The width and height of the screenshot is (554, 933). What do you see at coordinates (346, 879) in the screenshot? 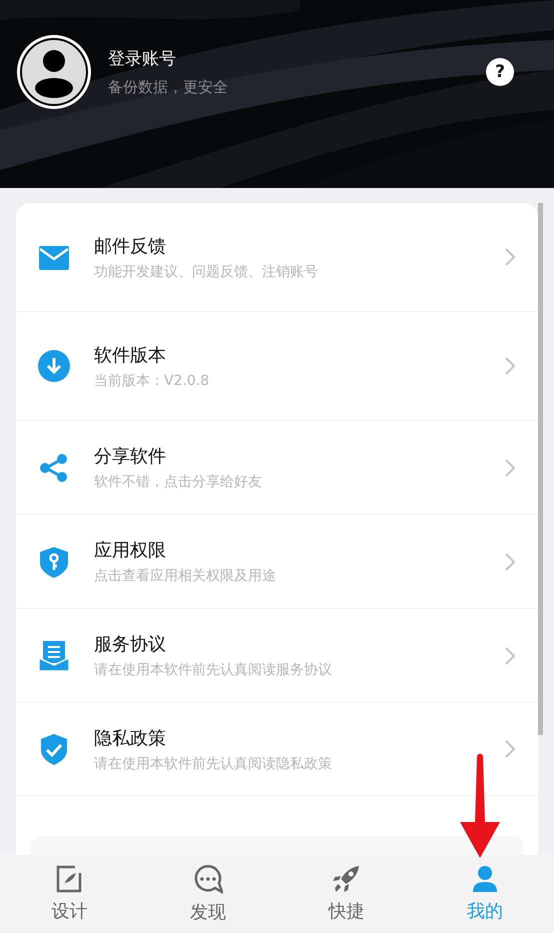
I see `rocket-icon` at bounding box center [346, 879].